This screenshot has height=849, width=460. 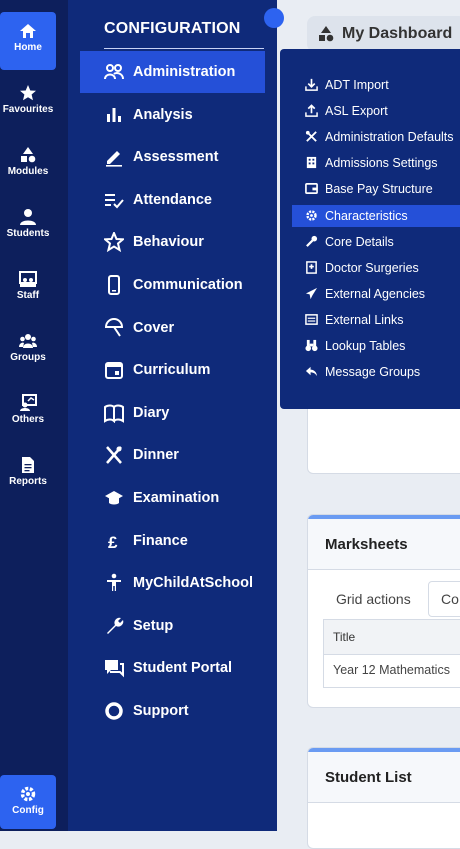 What do you see at coordinates (114, 327) in the screenshot?
I see `cover-icon` at bounding box center [114, 327].